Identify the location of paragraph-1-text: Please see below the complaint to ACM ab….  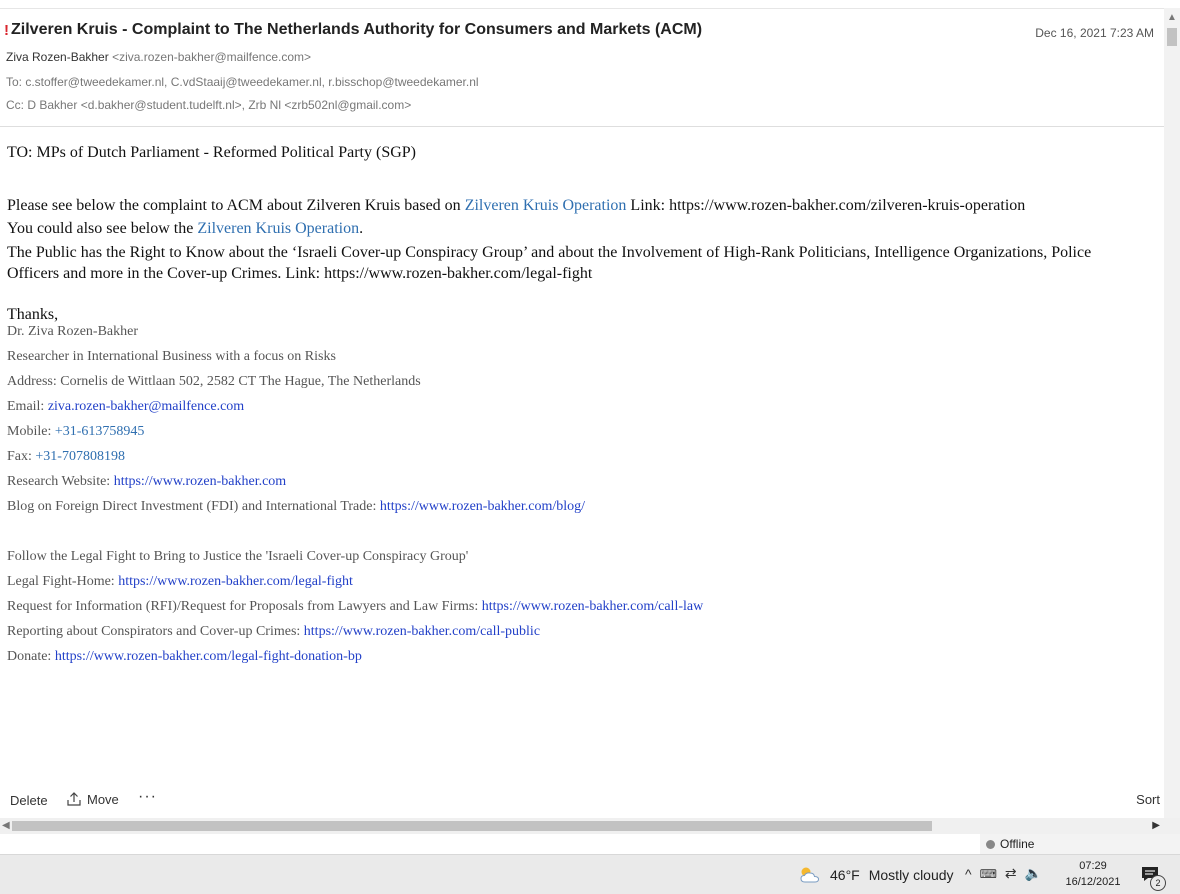
(236, 205).